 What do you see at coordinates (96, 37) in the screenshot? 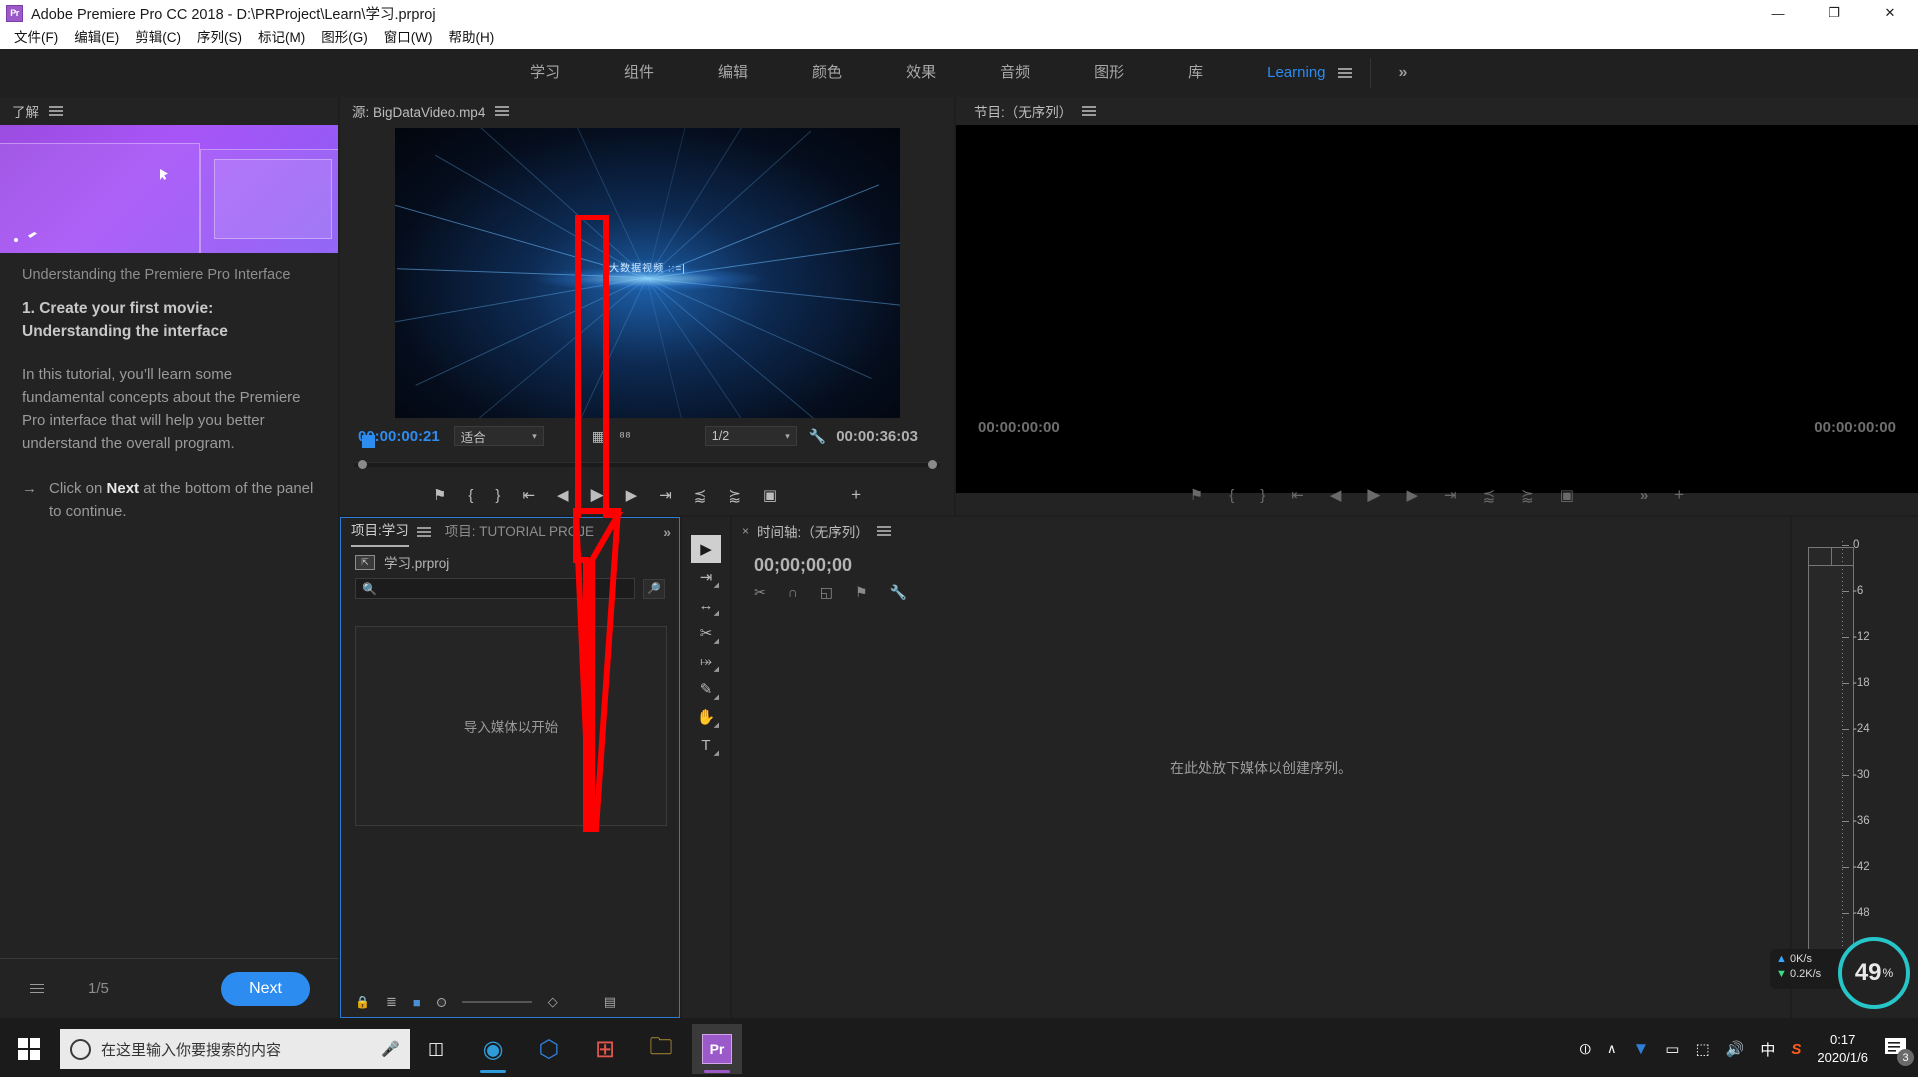
I see `menu-edit: 编辑(E)` at bounding box center [96, 37].